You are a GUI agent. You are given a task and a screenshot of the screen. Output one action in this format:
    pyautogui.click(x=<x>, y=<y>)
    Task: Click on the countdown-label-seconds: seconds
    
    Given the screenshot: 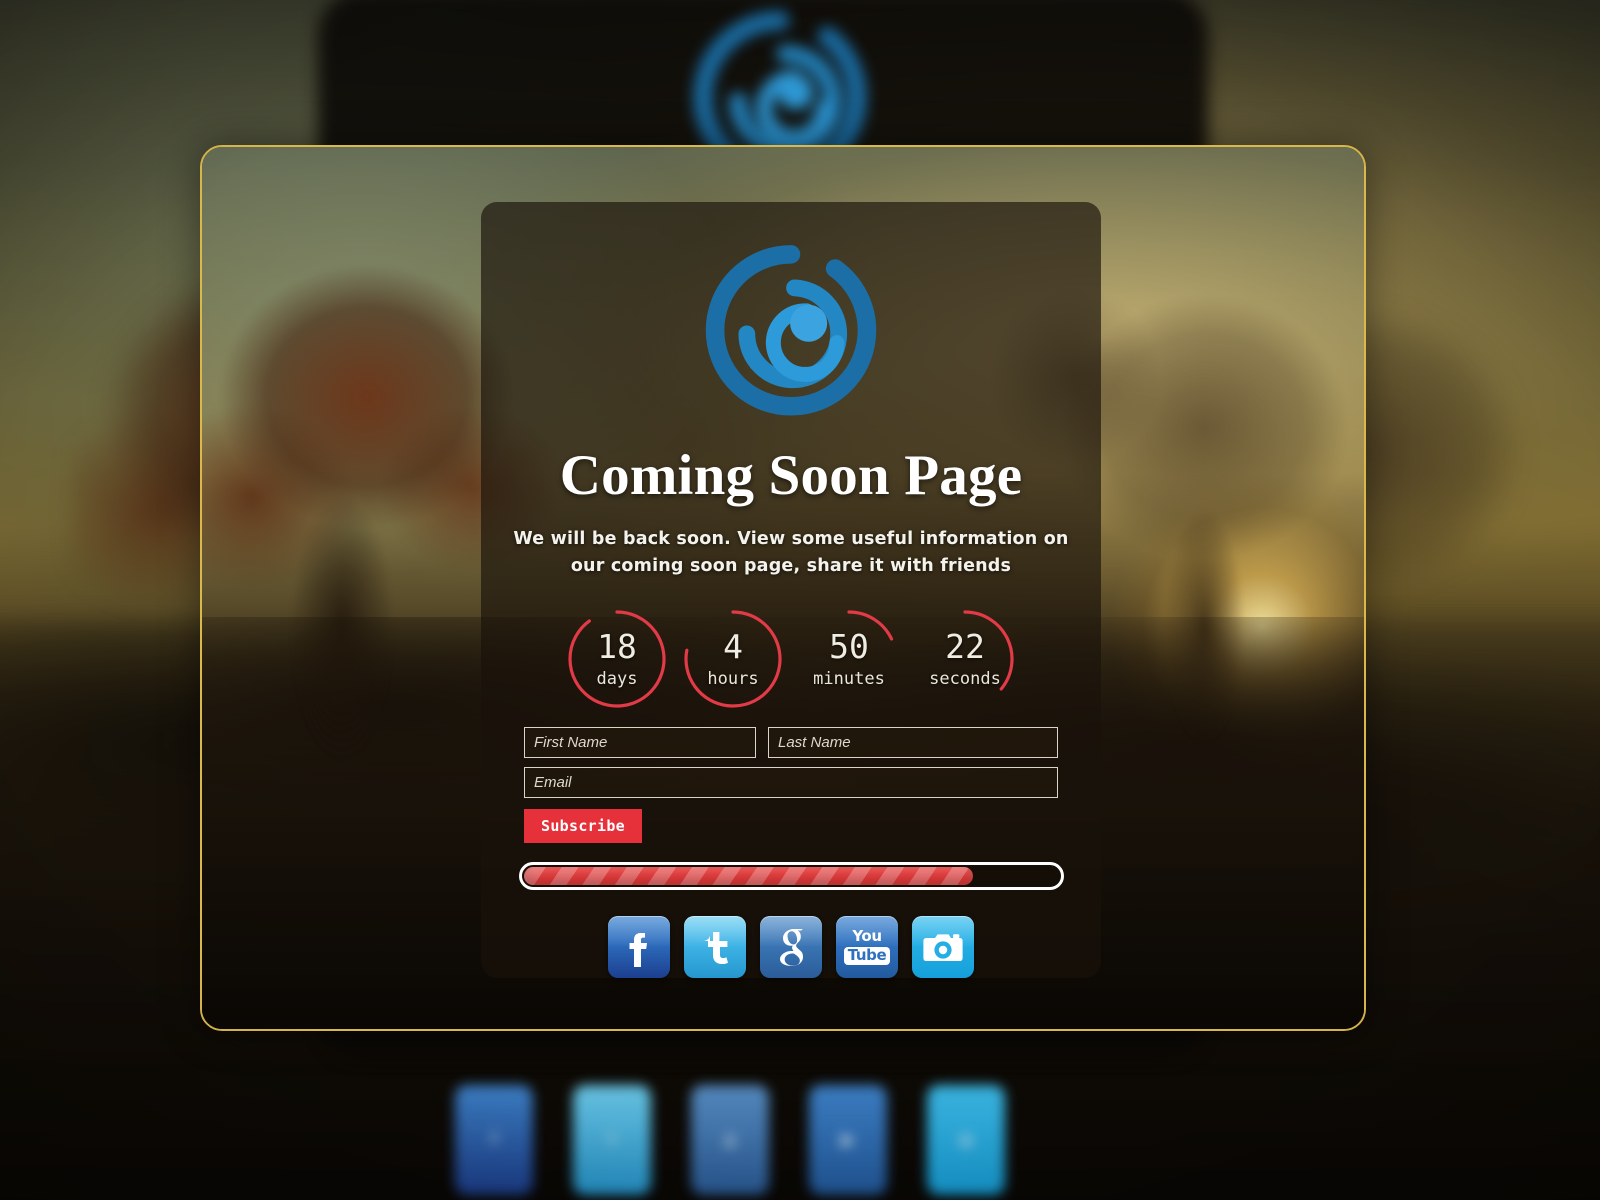 What is the action you would take?
    pyautogui.click(x=965, y=678)
    